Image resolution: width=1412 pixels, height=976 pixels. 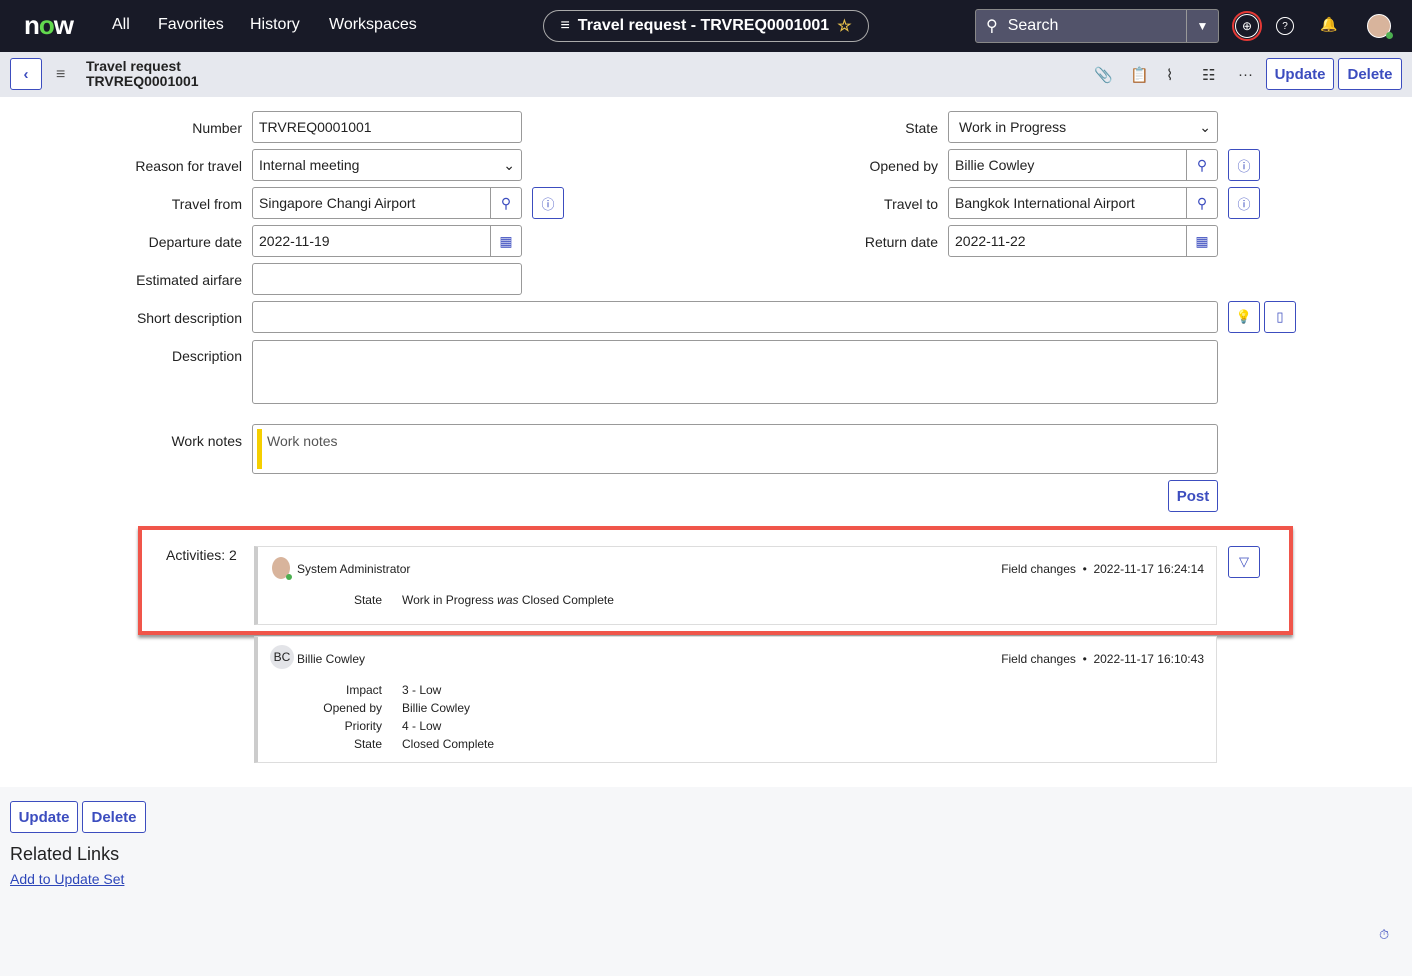 What do you see at coordinates (60, 75) in the screenshot?
I see `menu-icon: ≡` at bounding box center [60, 75].